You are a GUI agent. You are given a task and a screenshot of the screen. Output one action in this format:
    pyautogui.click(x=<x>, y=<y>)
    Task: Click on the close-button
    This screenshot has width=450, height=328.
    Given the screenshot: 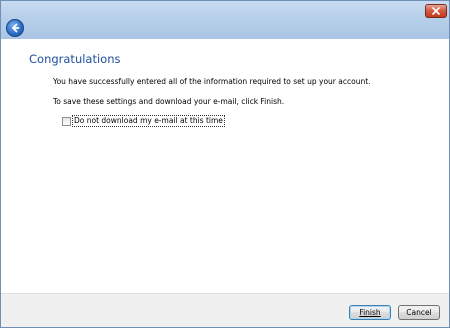 What is the action you would take?
    pyautogui.click(x=436, y=11)
    